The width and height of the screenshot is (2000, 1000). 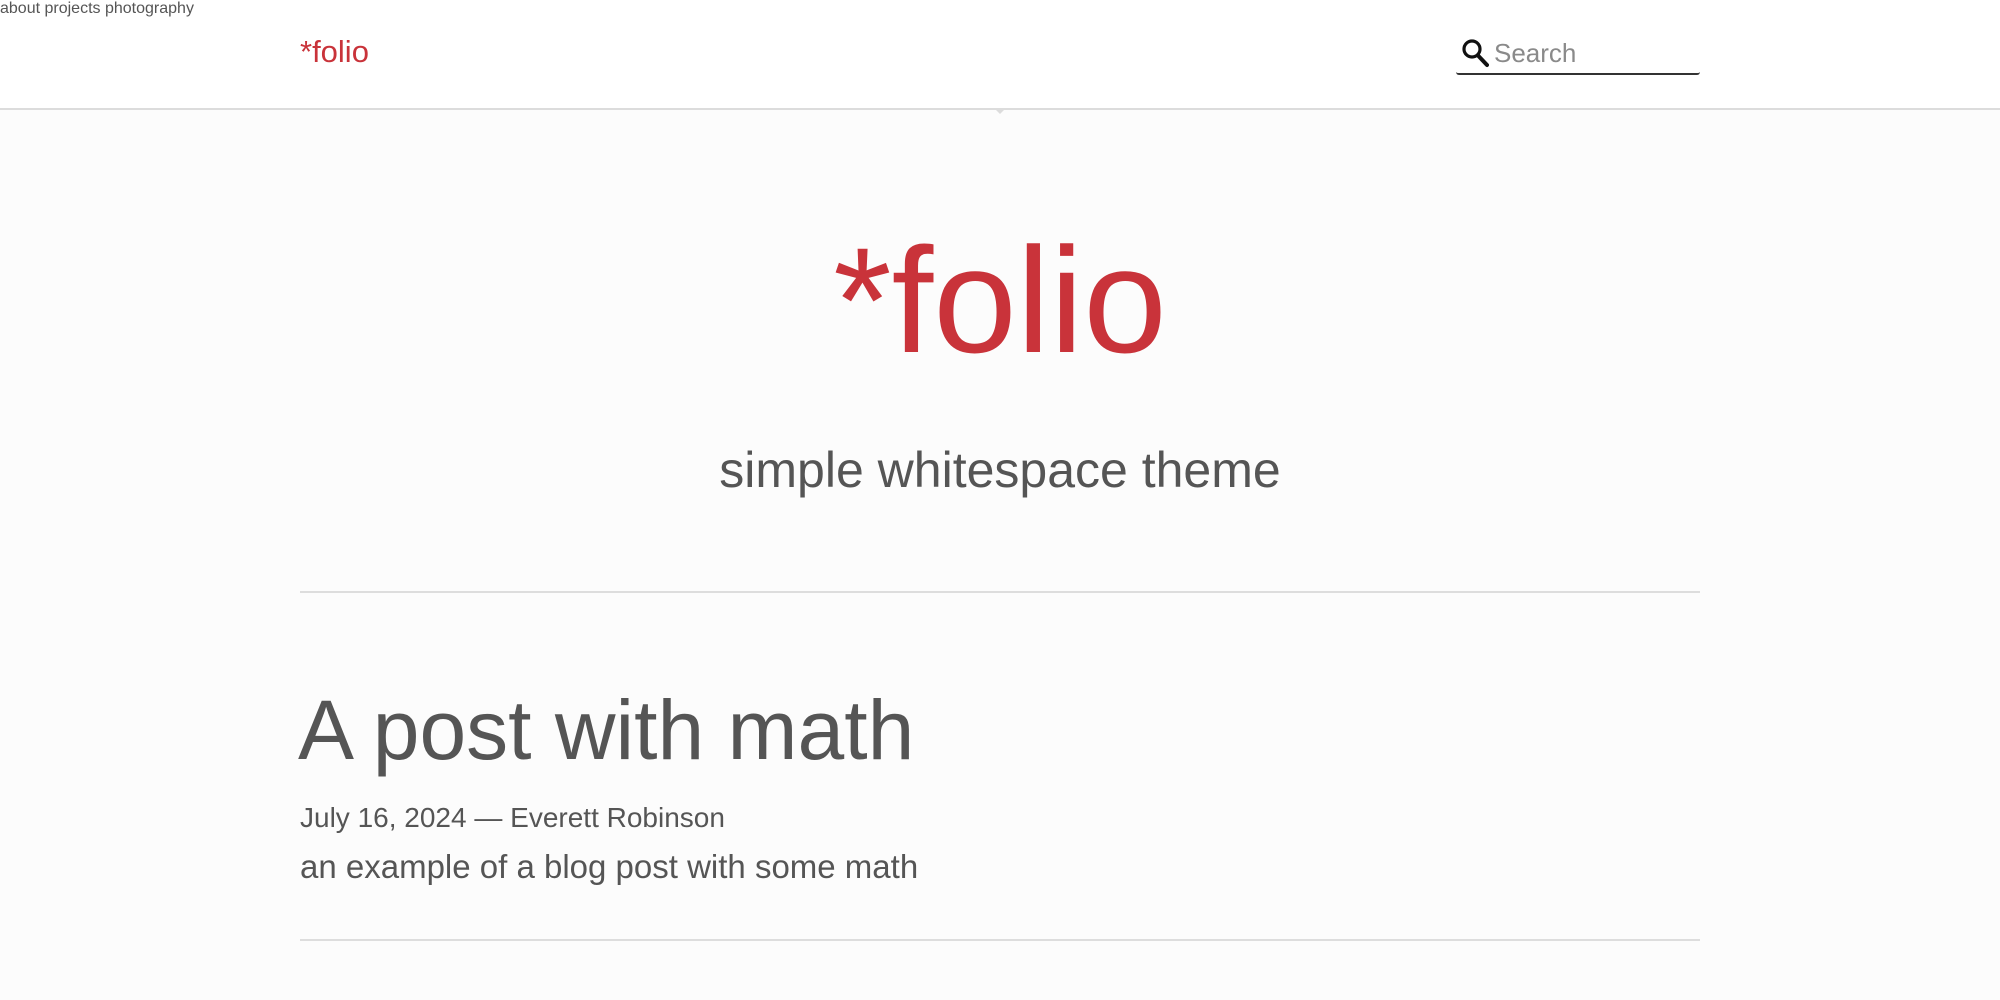 What do you see at coordinates (73, 8) in the screenshot?
I see `nav-projects-link: projects` at bounding box center [73, 8].